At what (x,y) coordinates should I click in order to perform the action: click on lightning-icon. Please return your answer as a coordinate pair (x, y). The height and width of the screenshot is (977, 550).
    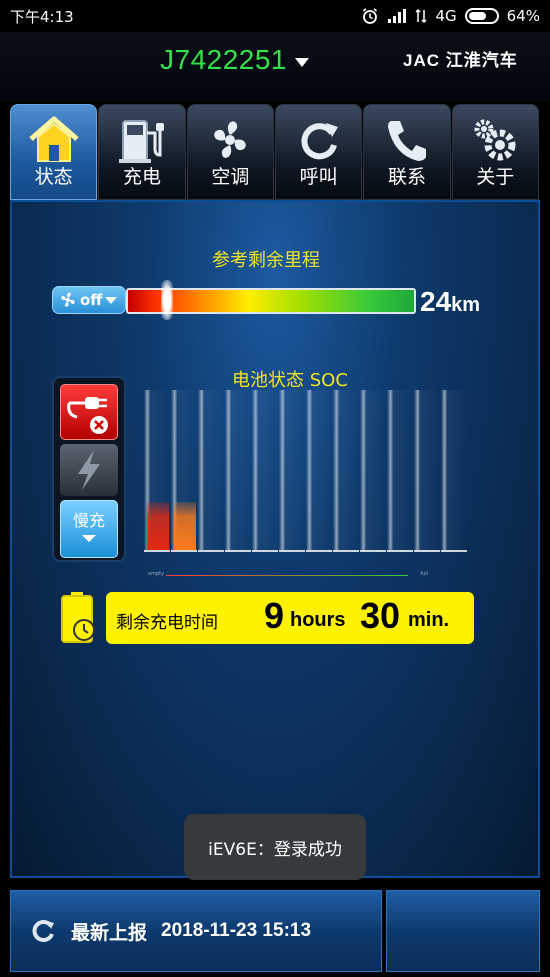
    Looking at the image, I should click on (89, 470).